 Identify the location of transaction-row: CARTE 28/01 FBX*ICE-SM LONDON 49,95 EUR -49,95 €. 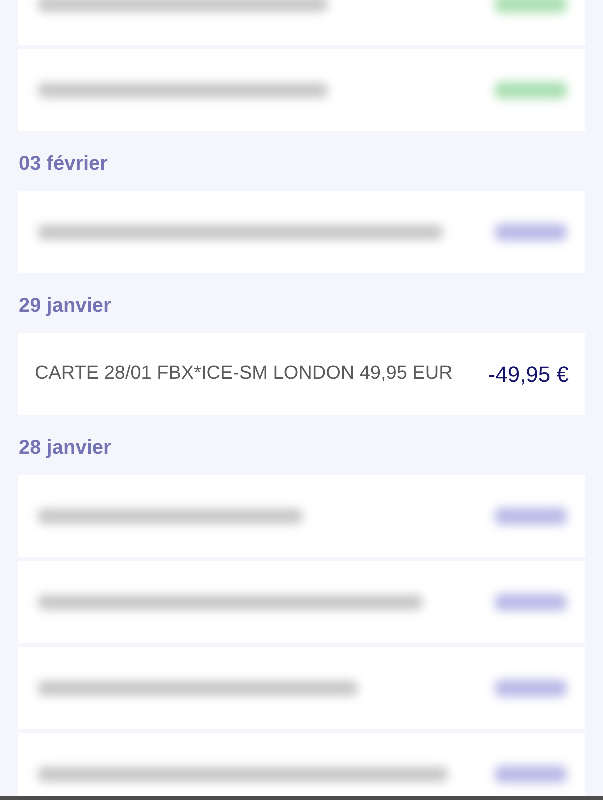
(301, 374).